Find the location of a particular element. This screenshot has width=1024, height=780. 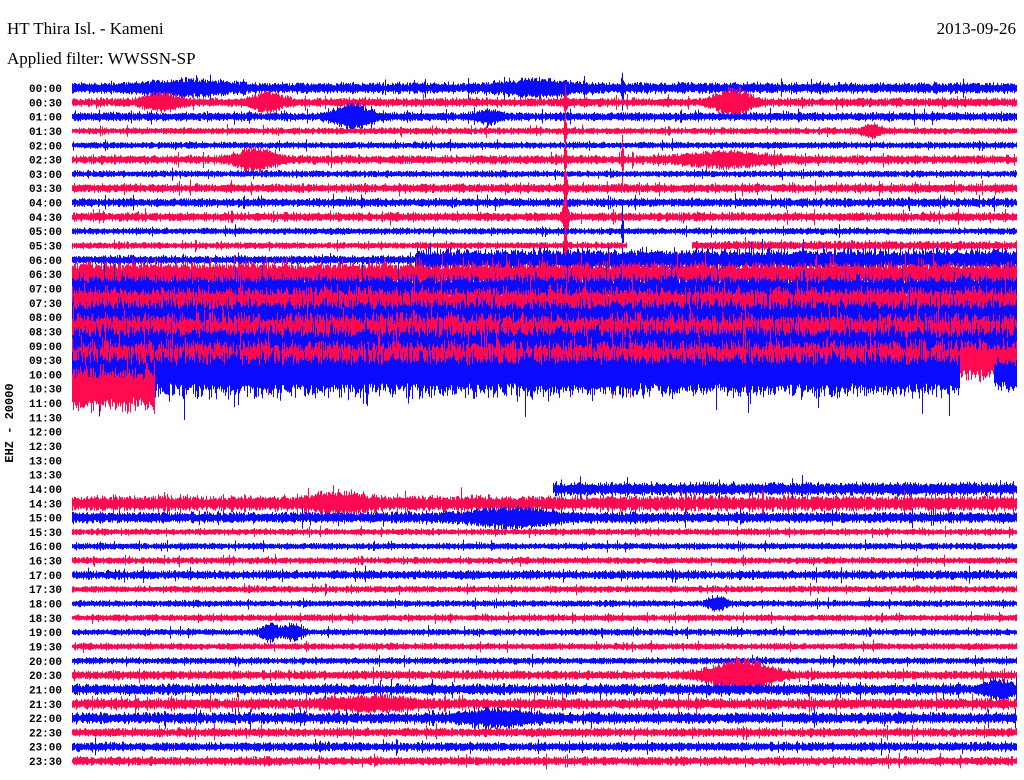

time-tick-label: 19:00 is located at coordinates (45, 634).